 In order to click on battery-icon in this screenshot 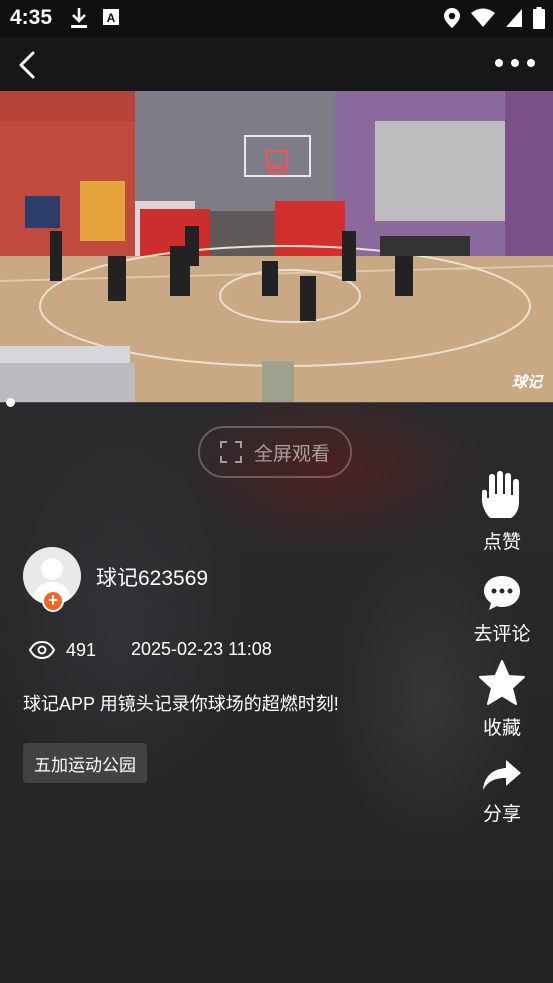, I will do `click(539, 18)`.